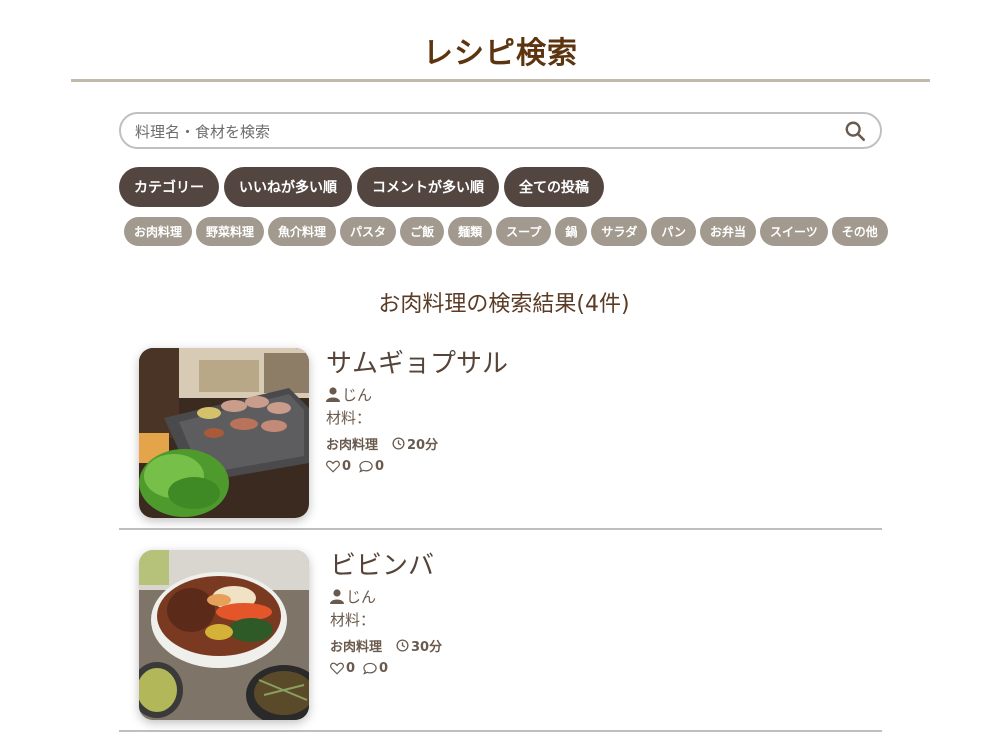  Describe the element at coordinates (417, 364) in the screenshot. I see `recipe-name: サムギョプサル` at that location.